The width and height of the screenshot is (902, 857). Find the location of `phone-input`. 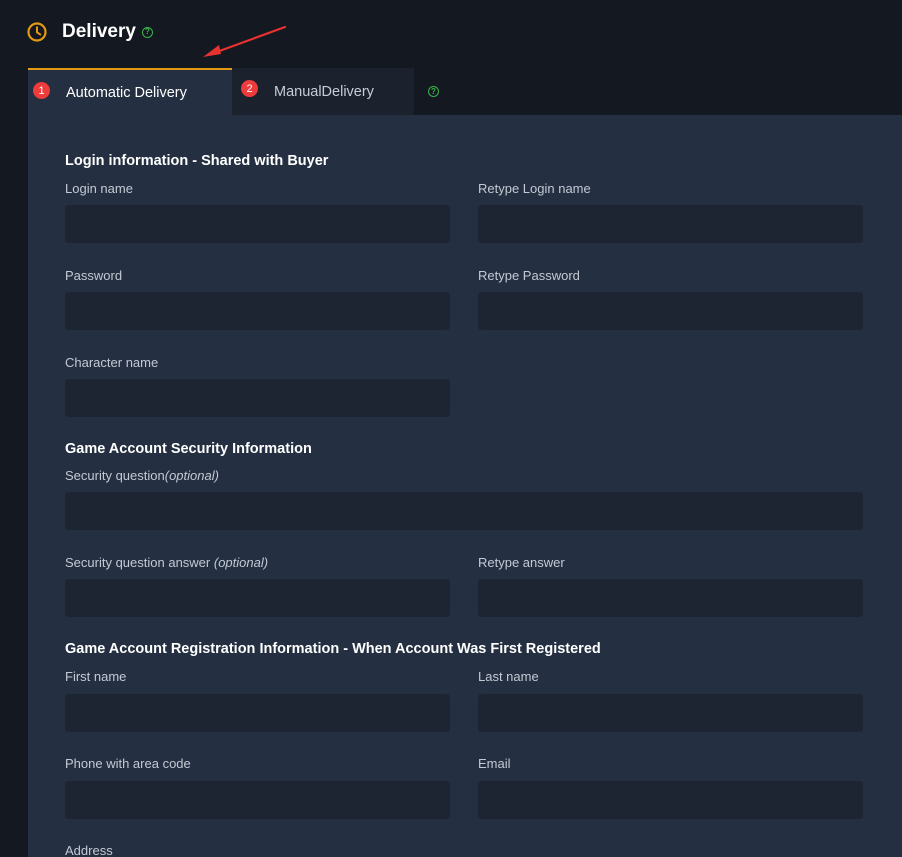

phone-input is located at coordinates (257, 800).